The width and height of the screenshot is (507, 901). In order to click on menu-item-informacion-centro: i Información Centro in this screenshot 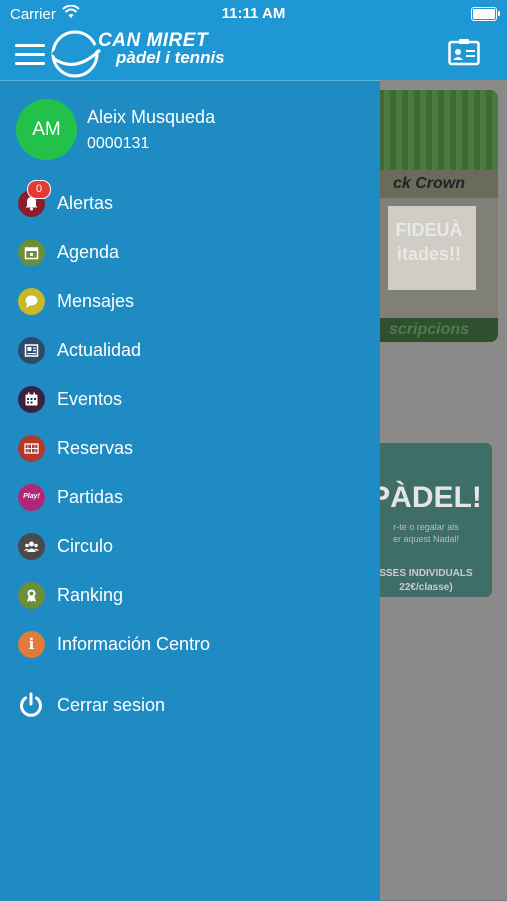, I will do `click(190, 644)`.